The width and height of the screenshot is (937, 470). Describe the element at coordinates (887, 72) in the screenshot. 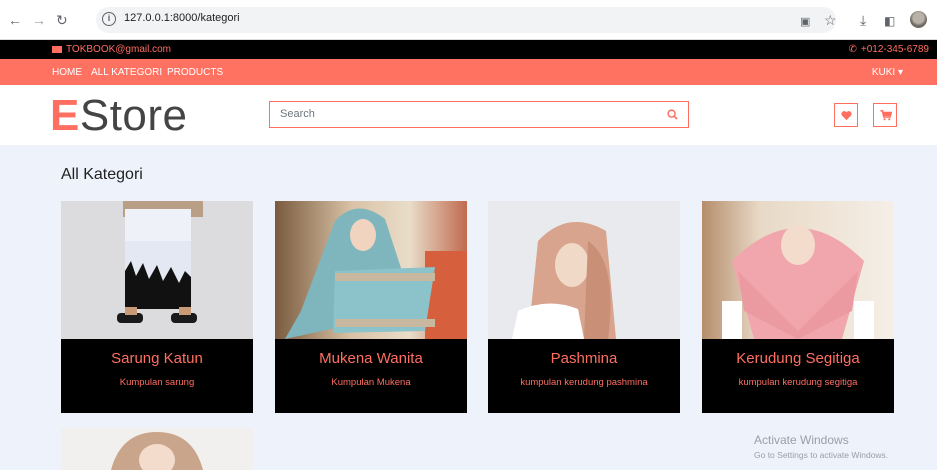

I see `user-menu: KUKI ▾` at that location.